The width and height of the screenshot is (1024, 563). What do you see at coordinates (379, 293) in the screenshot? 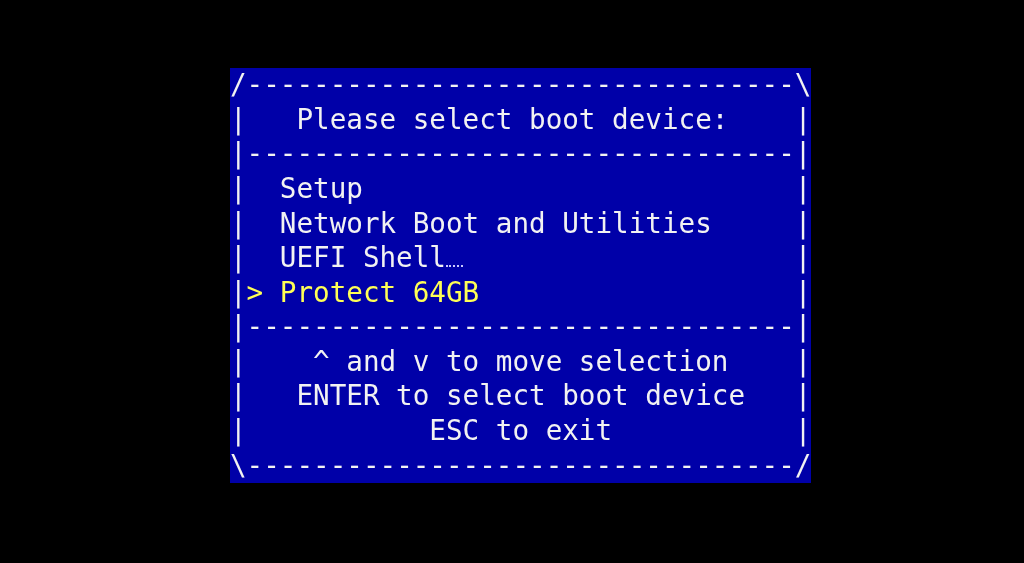
I see `boot-menu-item: Protect 64GB` at bounding box center [379, 293].